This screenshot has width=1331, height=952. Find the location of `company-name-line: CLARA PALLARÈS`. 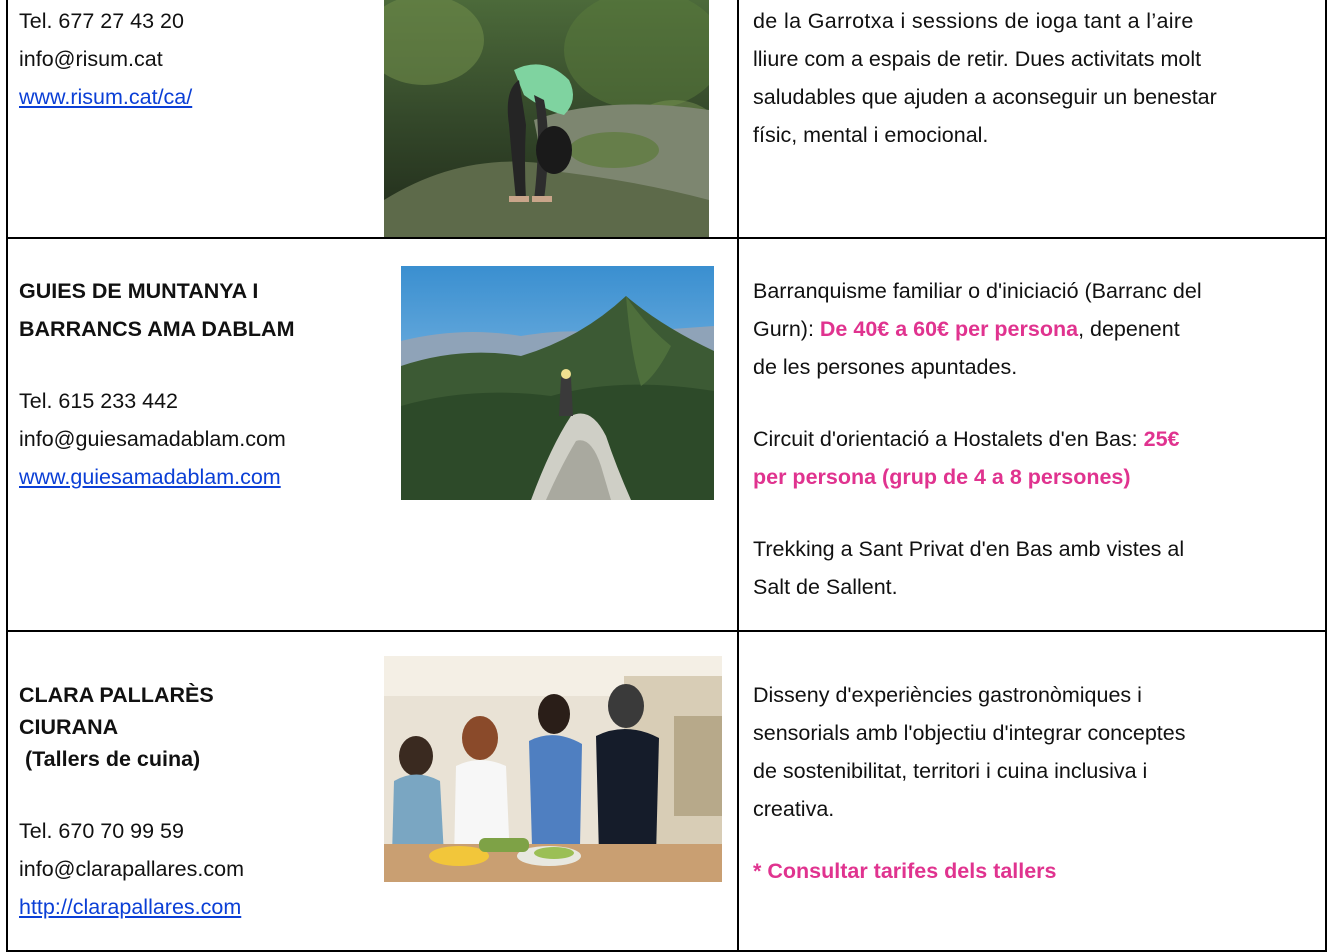

company-name-line: CLARA PALLARÈS is located at coordinates (116, 695).